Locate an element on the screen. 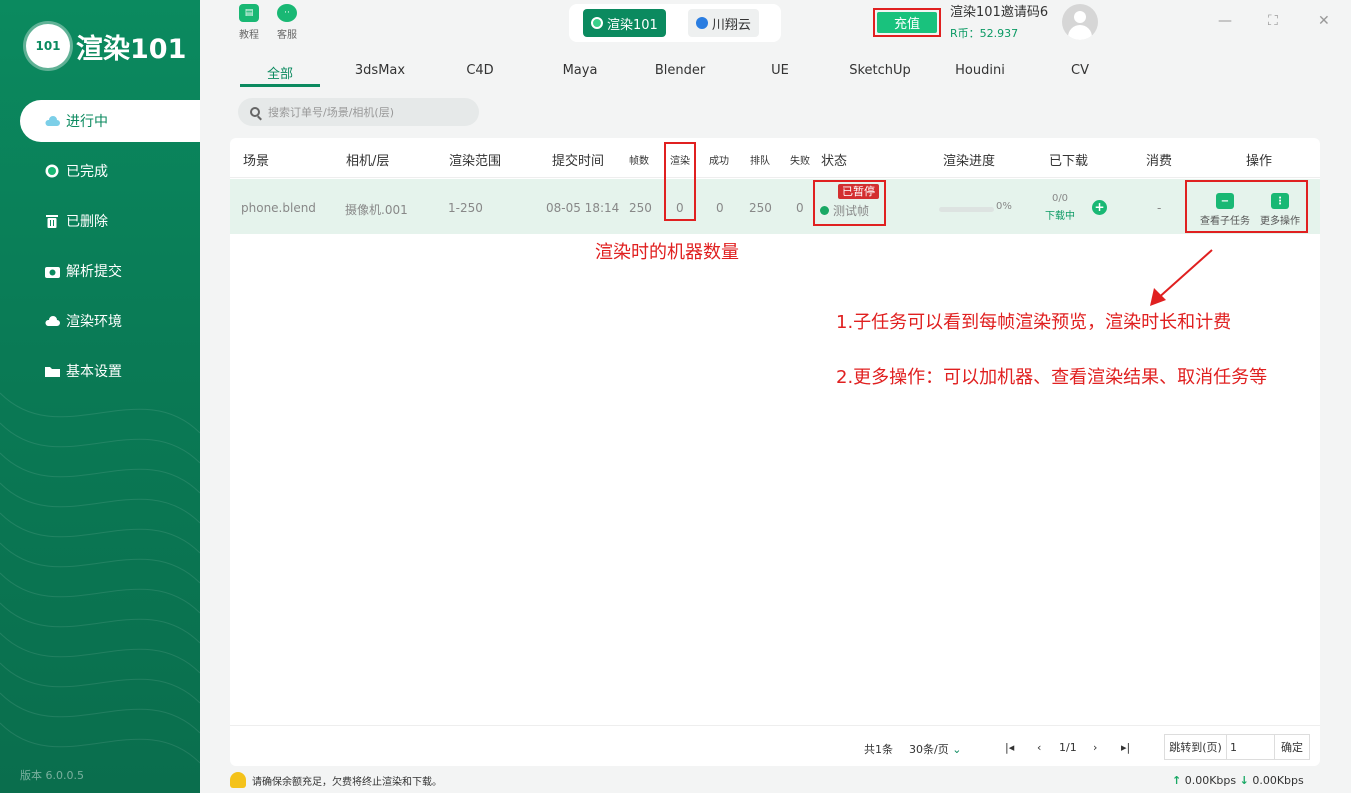 The image size is (1351, 793). tab-houdini: Houdini is located at coordinates (980, 75).